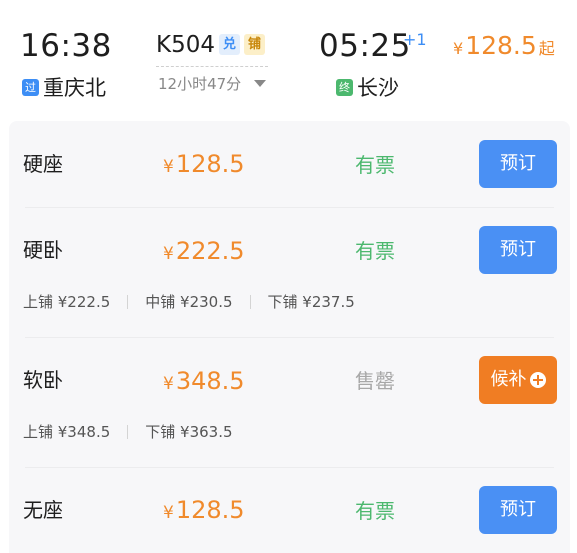 The width and height of the screenshot is (577, 553). Describe the element at coordinates (311, 302) in the screenshot. I see `lower-berth-price: 下铺 ¥237.5` at that location.